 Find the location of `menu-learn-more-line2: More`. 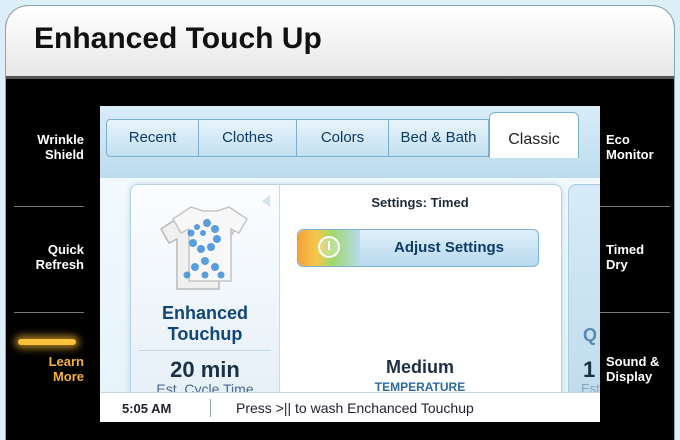

menu-learn-more-line2: More is located at coordinates (68, 376).